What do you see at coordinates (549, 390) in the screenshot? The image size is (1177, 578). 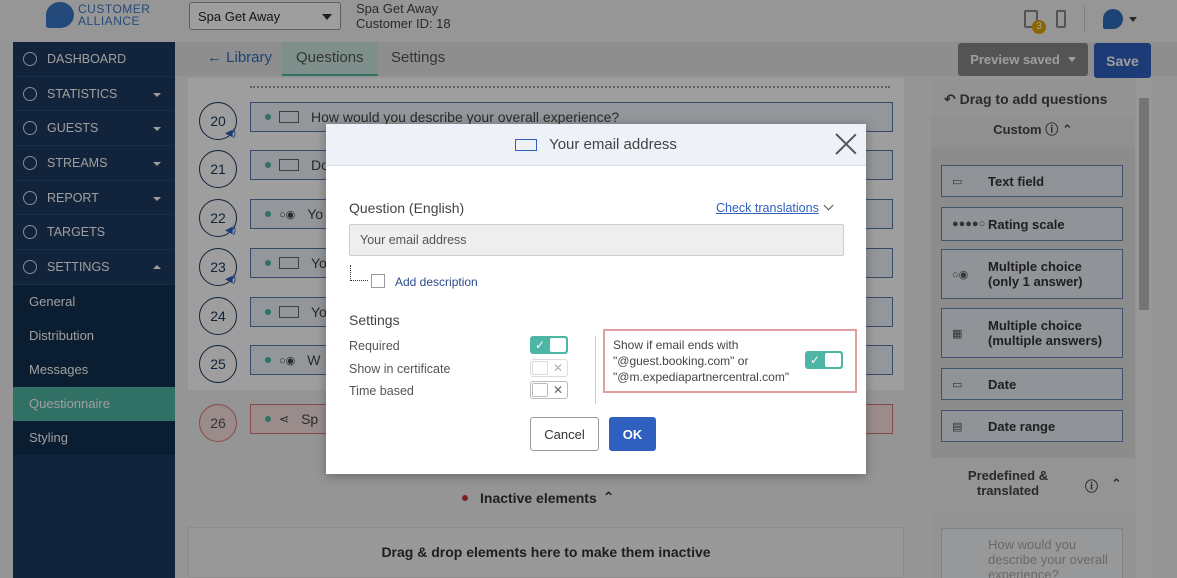 I see `time-based-toggle: ✕` at bounding box center [549, 390].